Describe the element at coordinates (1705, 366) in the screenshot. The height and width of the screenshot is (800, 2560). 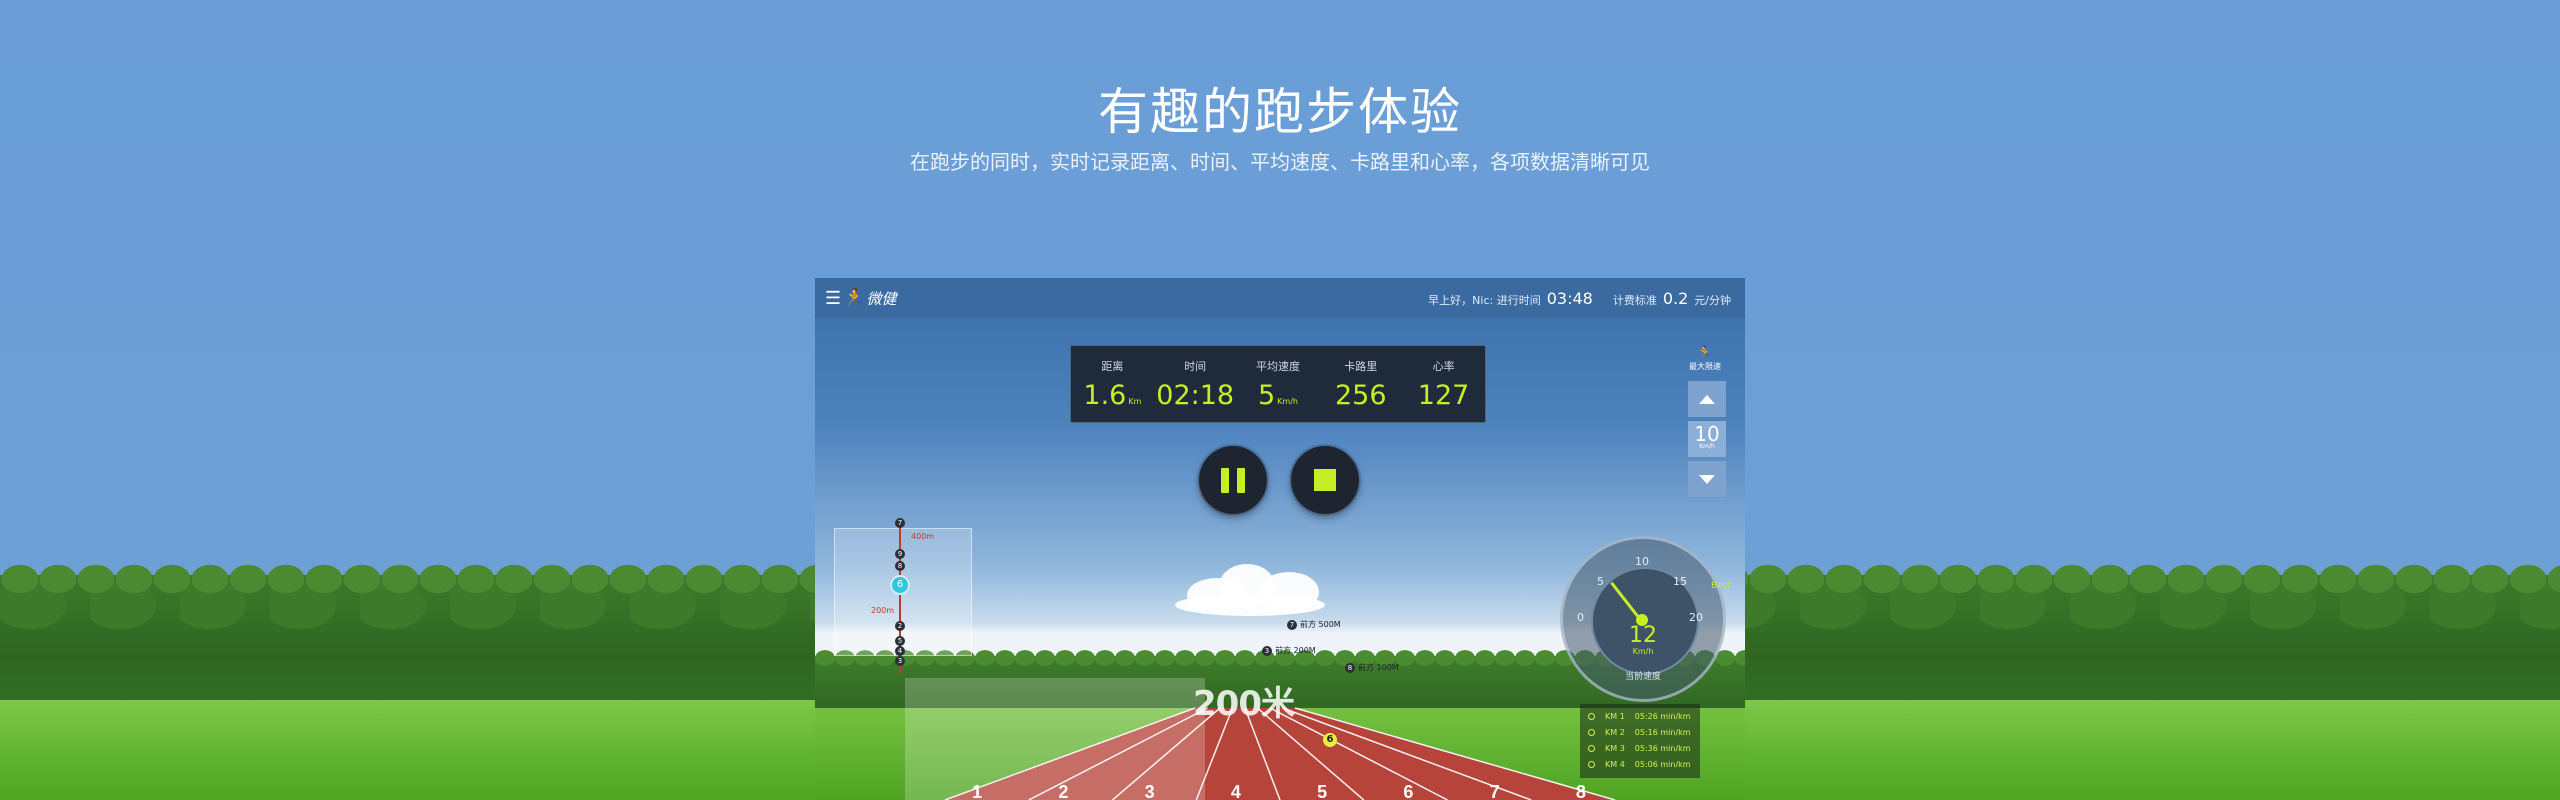
I see `max-speed-label: 最大限速` at that location.